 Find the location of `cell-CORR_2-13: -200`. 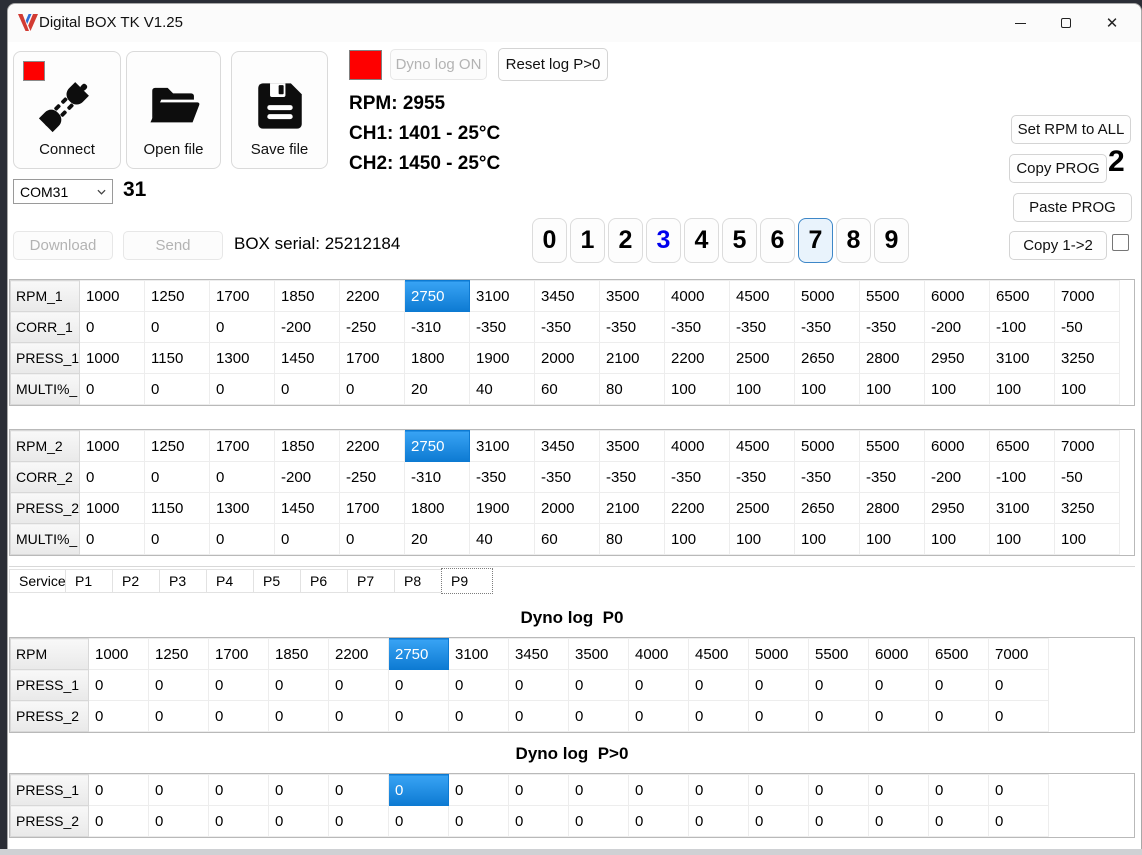

cell-CORR_2-13: -200 is located at coordinates (957, 477).